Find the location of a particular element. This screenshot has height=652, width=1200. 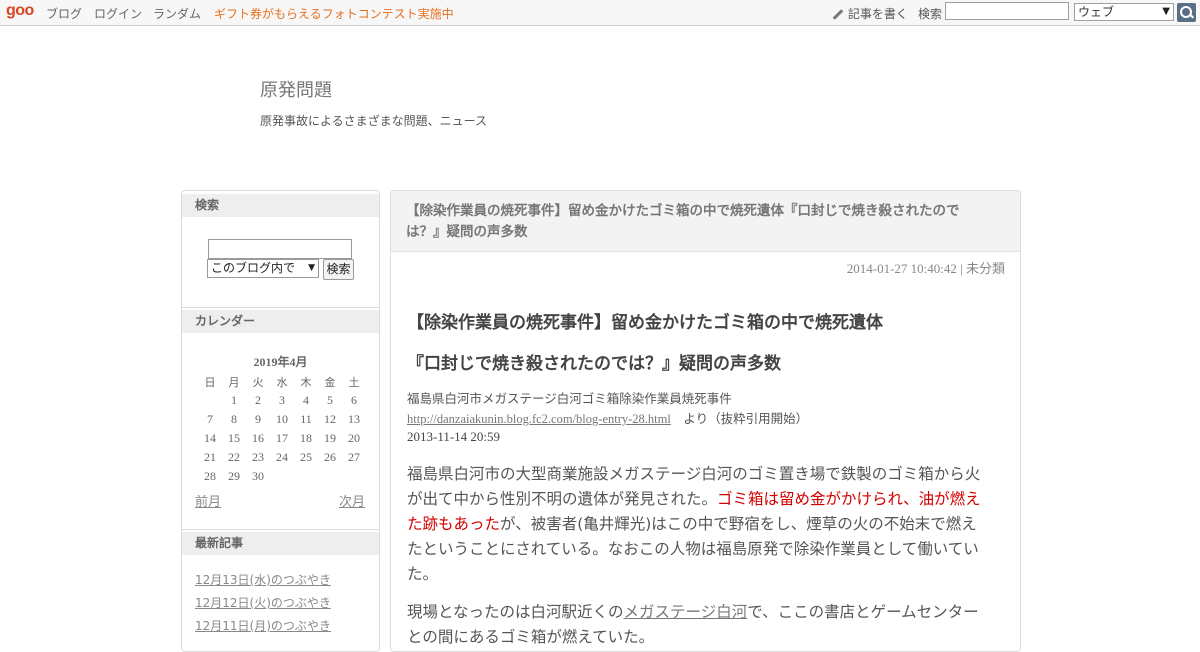

paragraph-text: 現場となったのは白河駅近くの is located at coordinates (515, 612).